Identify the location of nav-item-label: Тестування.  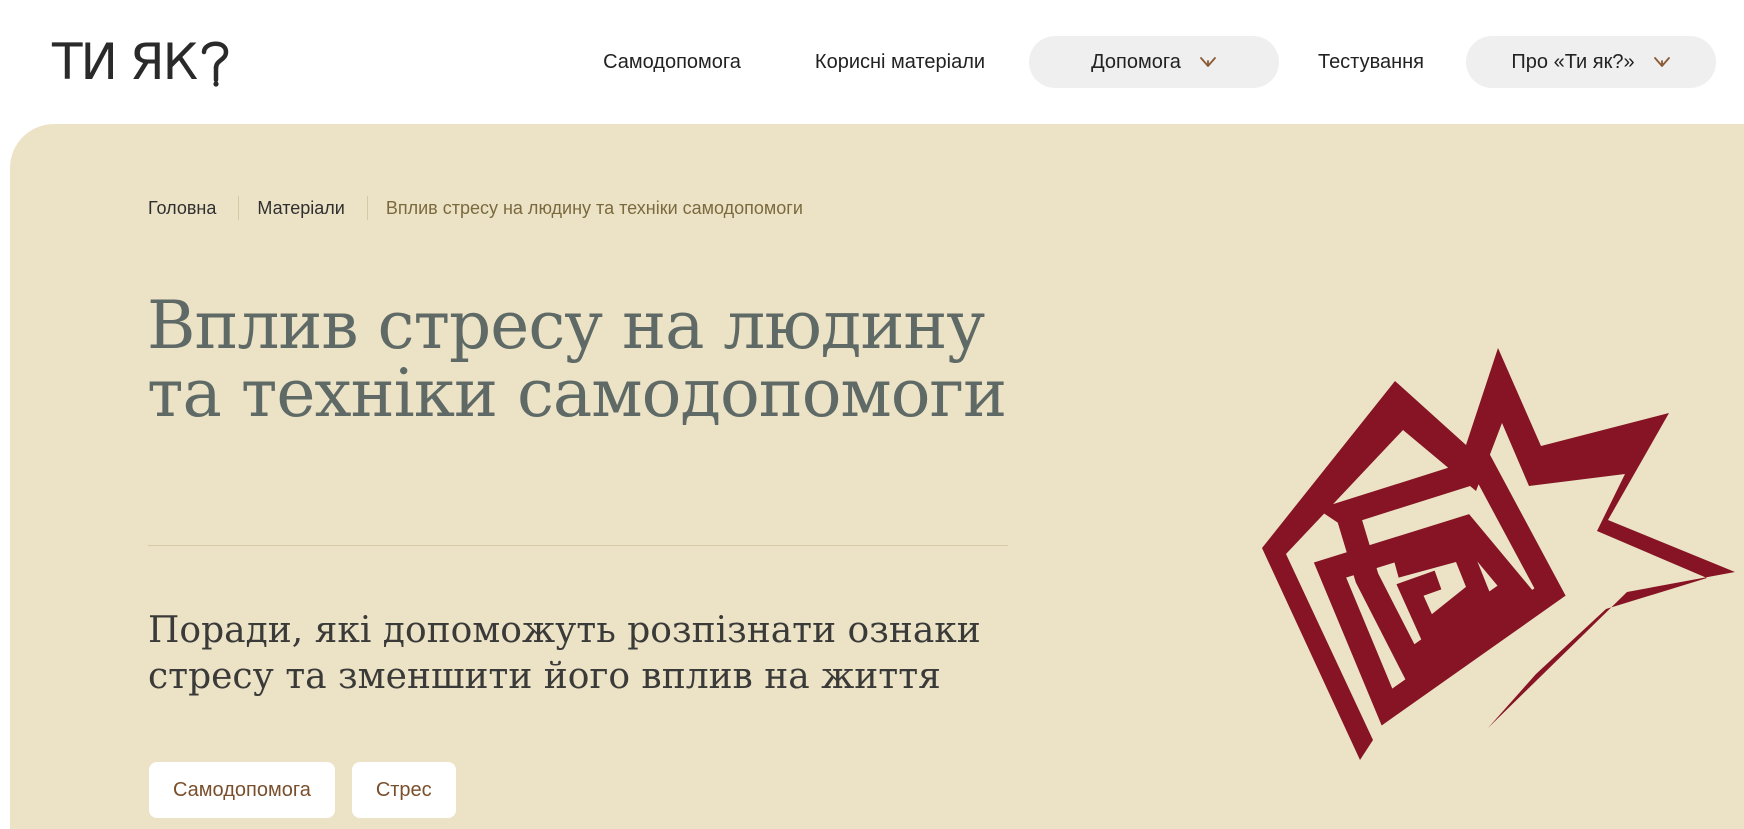
(1371, 61).